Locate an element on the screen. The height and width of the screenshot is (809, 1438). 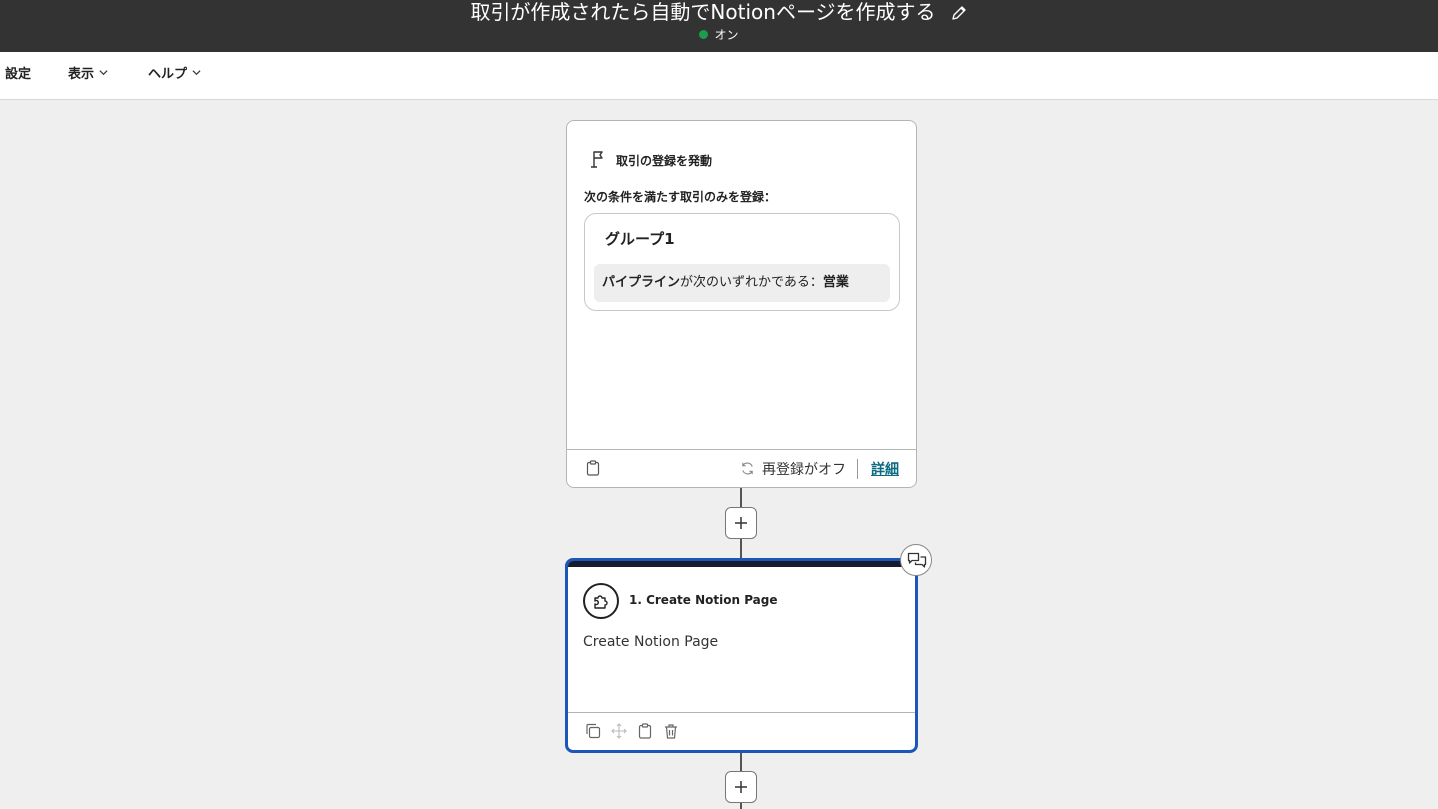
comment-icon is located at coordinates (917, 560).